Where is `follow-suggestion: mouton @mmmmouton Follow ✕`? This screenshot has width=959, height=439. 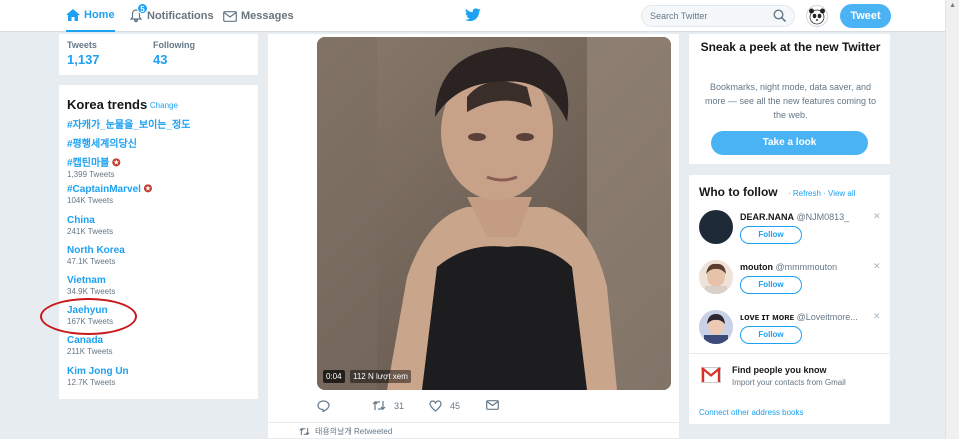 follow-suggestion: mouton @mmmmouton Follow ✕ is located at coordinates (790, 285).